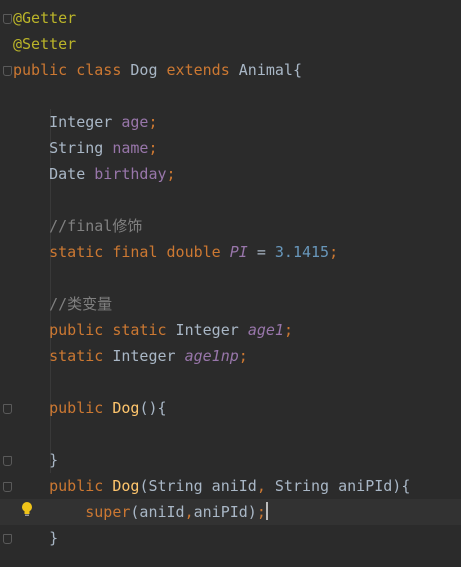 The image size is (461, 567). What do you see at coordinates (54, 174) in the screenshot?
I see `code-token: Date` at bounding box center [54, 174].